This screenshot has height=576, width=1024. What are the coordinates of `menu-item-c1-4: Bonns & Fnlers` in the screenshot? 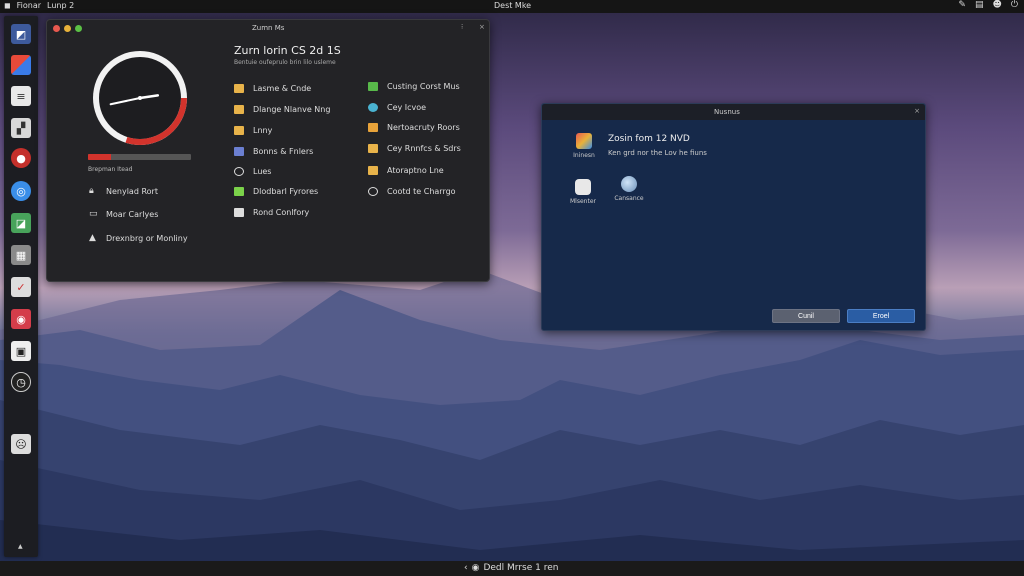 It's located at (273, 151).